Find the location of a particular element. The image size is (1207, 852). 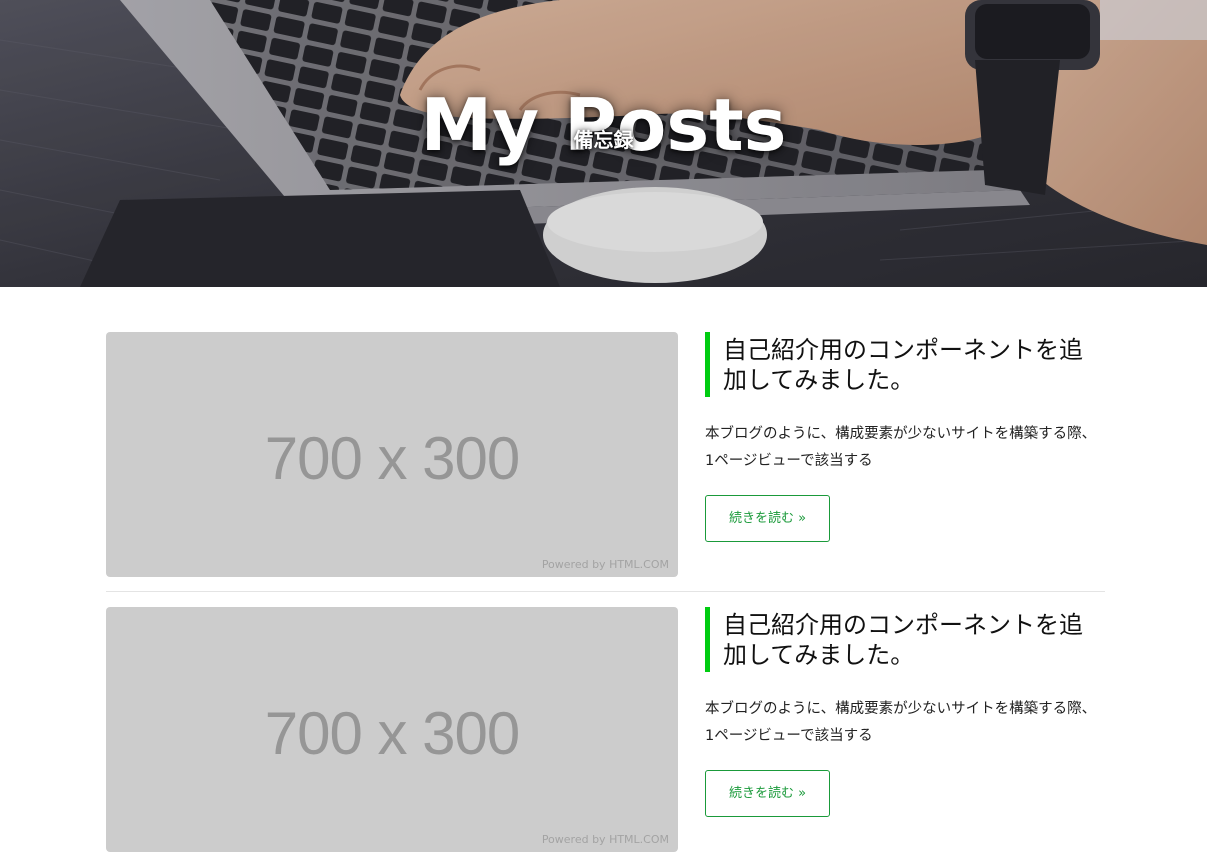

post-divider is located at coordinates (605, 591).